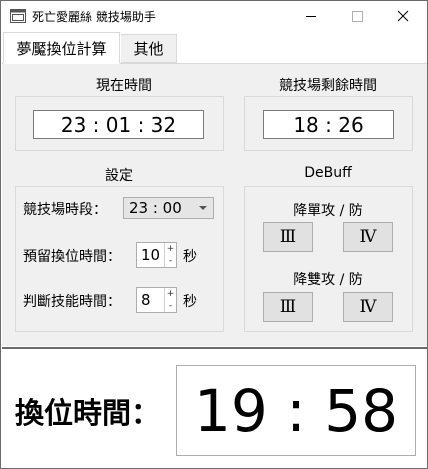 The height and width of the screenshot is (469, 428). I want to click on reserve-time-value: 10, so click(151, 255).